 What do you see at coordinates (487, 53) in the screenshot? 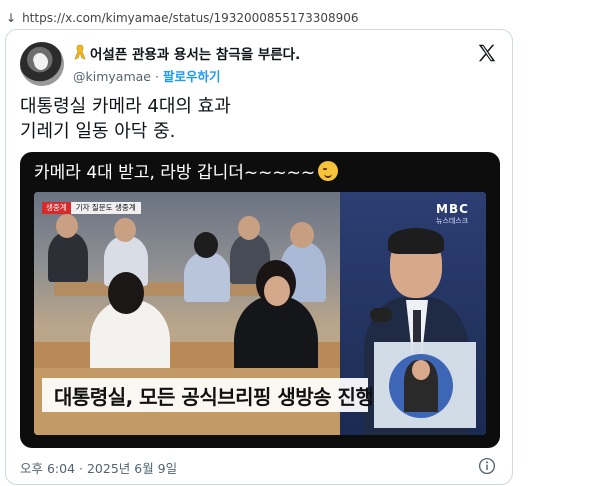
I see `x-logo-icon` at bounding box center [487, 53].